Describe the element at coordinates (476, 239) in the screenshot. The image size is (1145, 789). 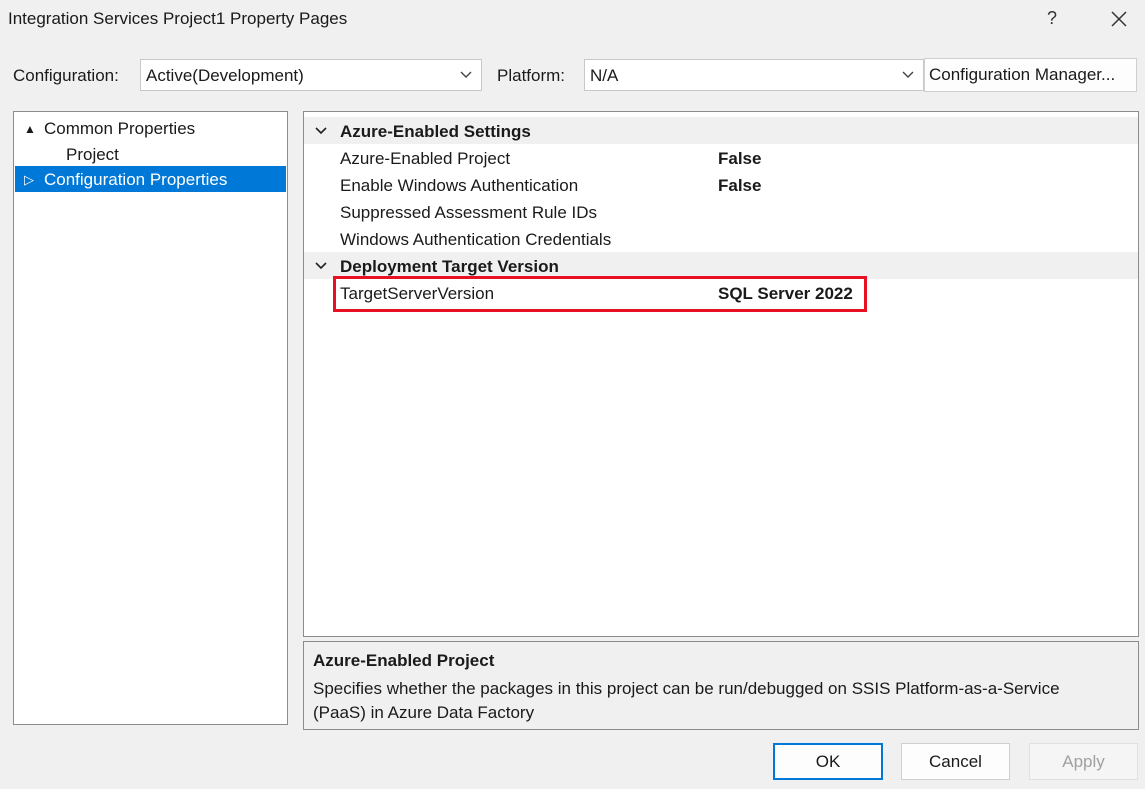
I see `property-name: Windows Authentication Credentials` at that location.